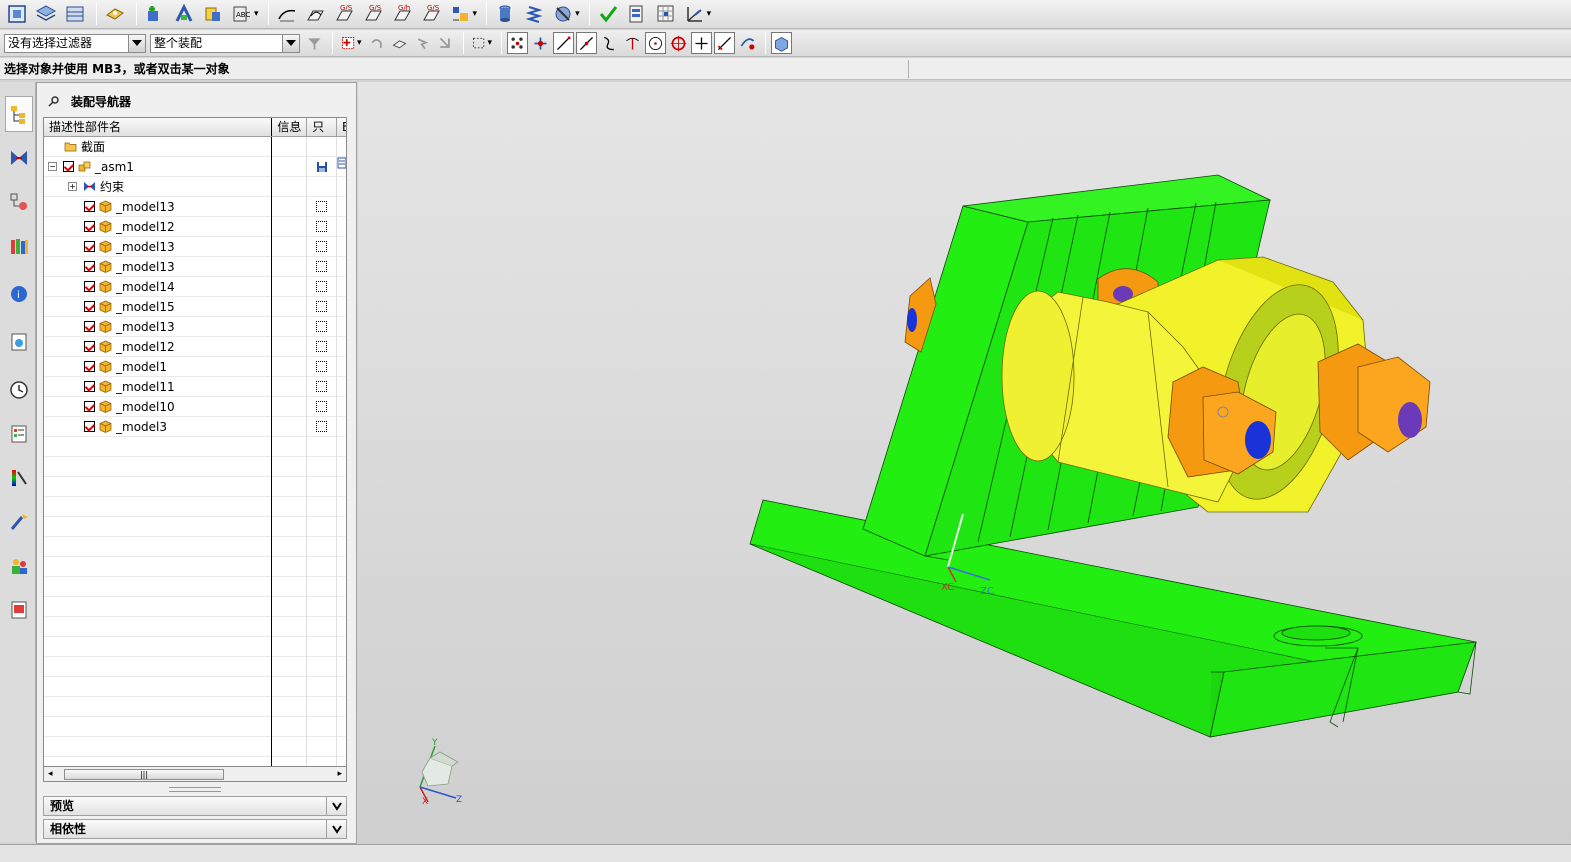 This screenshot has height=862, width=1571. Describe the element at coordinates (702, 43) in the screenshot. I see `cross-icon` at that location.